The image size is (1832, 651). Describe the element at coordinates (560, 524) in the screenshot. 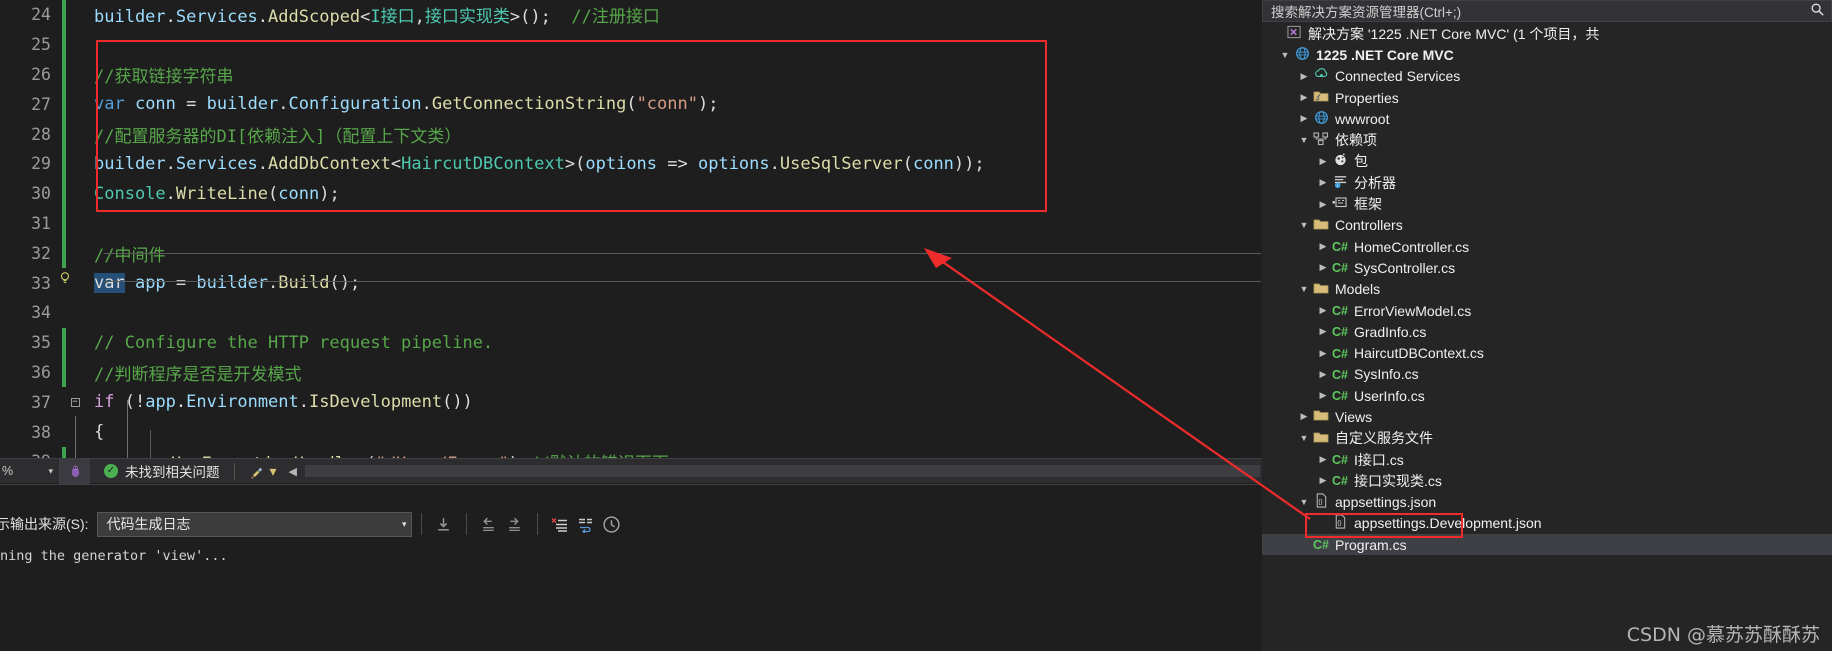

I see `clear-all-button` at that location.